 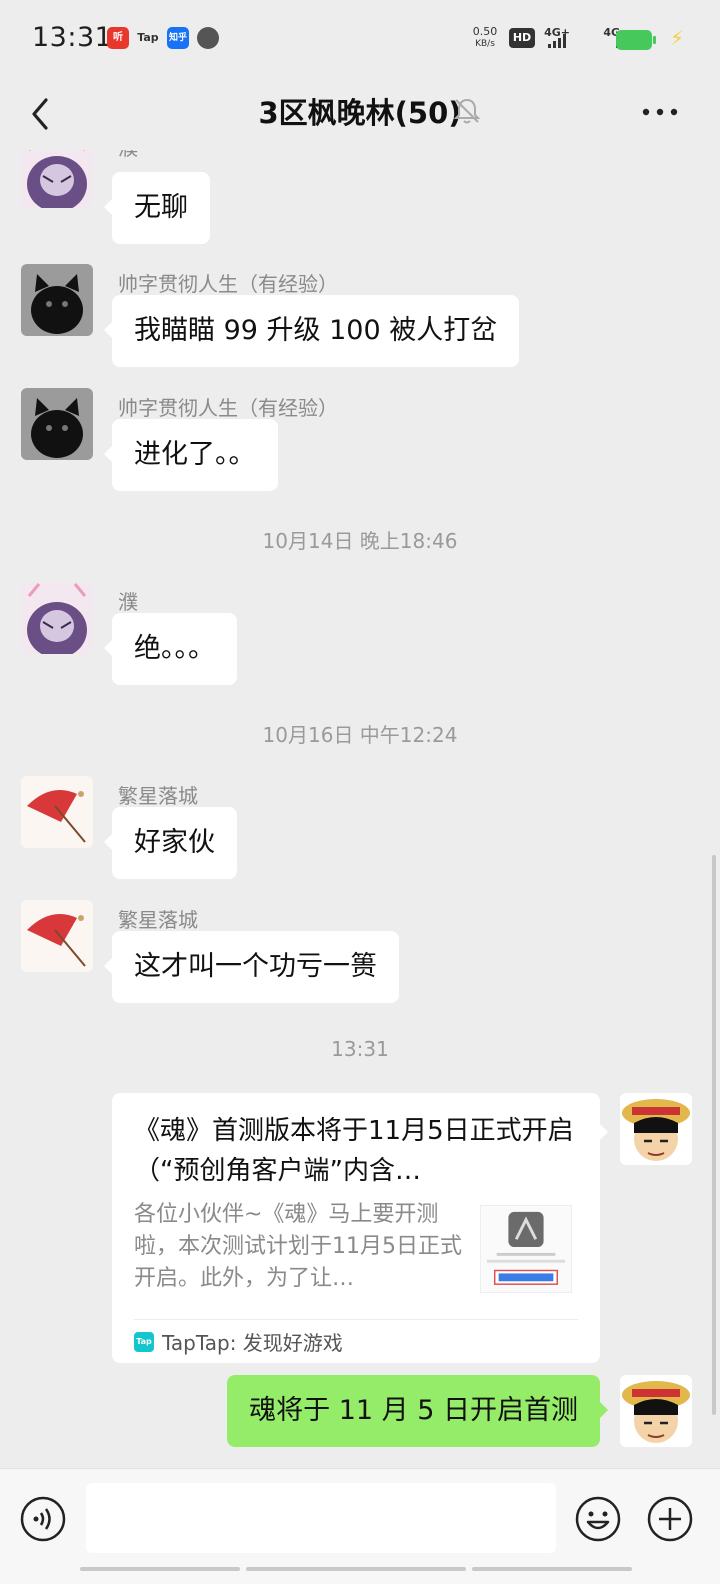 I want to click on message-bubble: 这才叫一个功亏一篑, so click(x=251, y=967).